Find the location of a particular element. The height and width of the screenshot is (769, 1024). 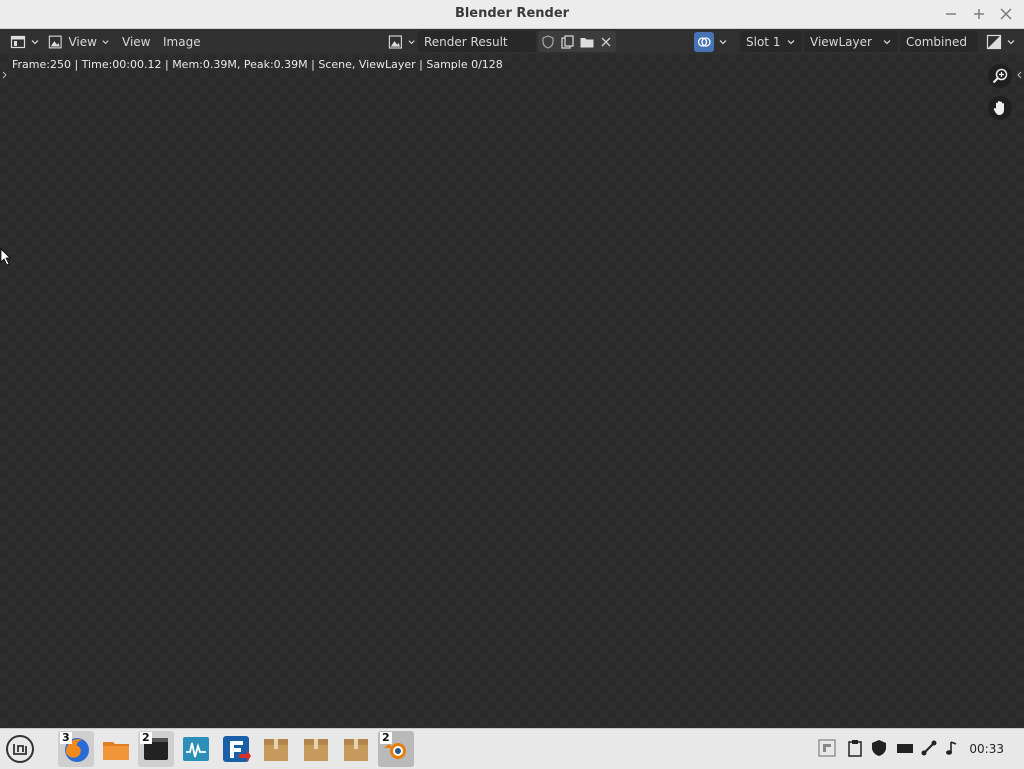

tray-volume is located at coordinates (954, 749).